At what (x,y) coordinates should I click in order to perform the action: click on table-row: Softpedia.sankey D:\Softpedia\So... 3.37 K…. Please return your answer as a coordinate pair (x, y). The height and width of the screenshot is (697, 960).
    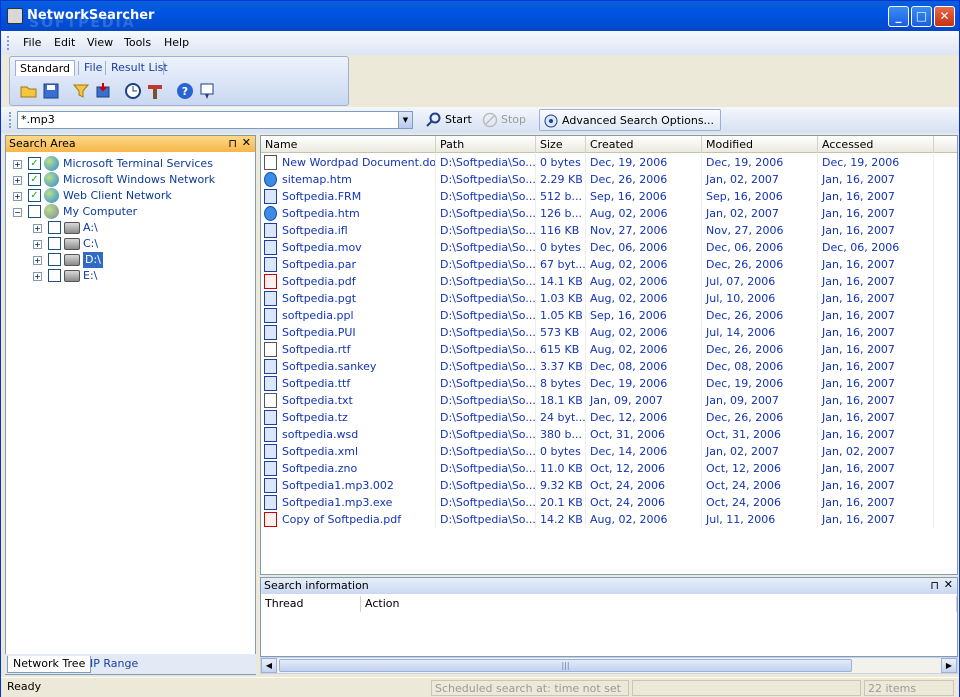
    Looking at the image, I should click on (609, 366).